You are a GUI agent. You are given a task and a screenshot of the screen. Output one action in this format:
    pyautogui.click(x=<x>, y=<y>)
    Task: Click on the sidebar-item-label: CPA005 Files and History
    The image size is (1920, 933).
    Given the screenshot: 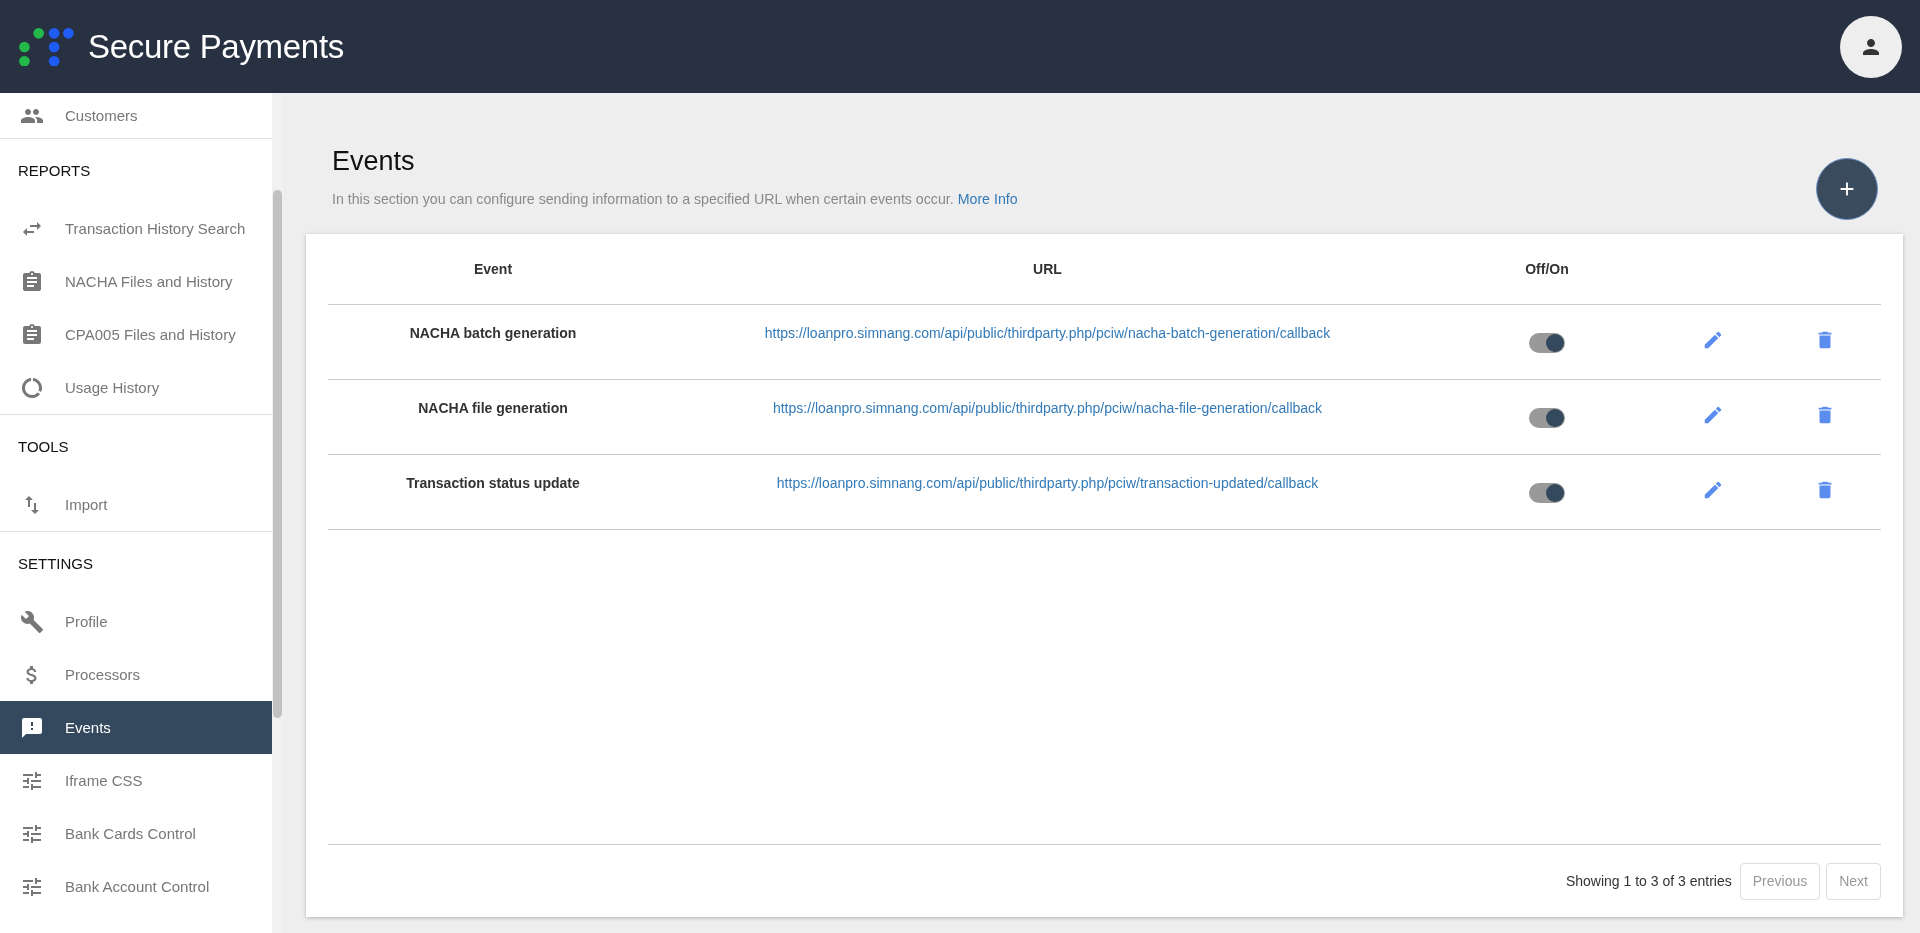 What is the action you would take?
    pyautogui.click(x=150, y=334)
    